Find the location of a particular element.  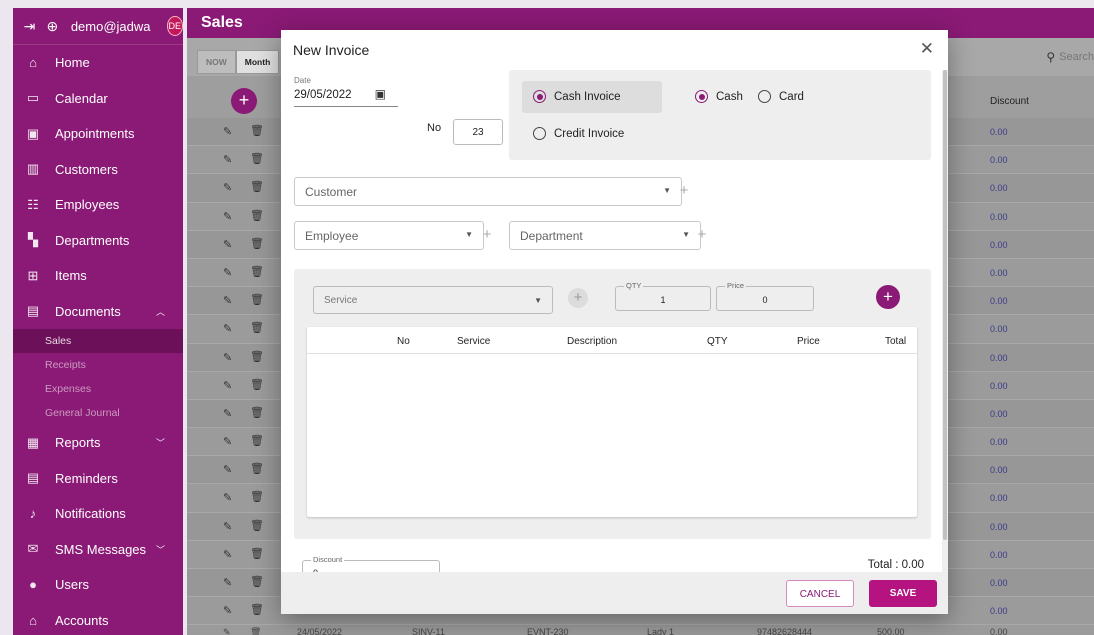

discount-field: Discount 0 is located at coordinates (371, 563).